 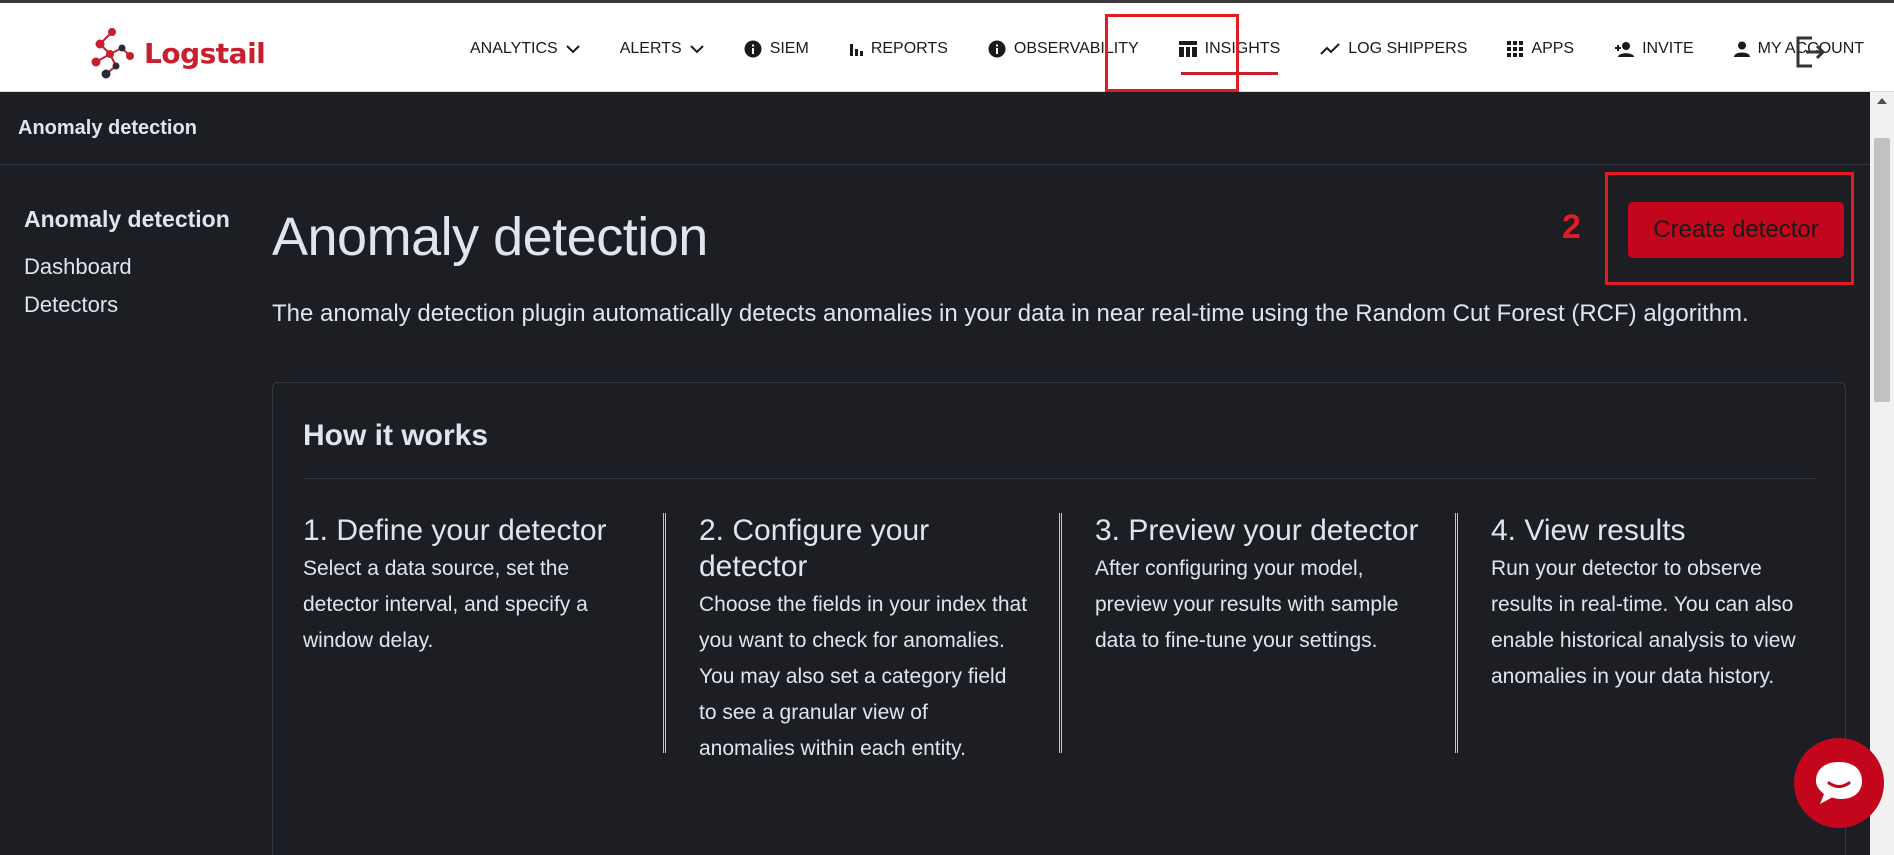 What do you see at coordinates (1625, 49) in the screenshot?
I see `person-add-icon` at bounding box center [1625, 49].